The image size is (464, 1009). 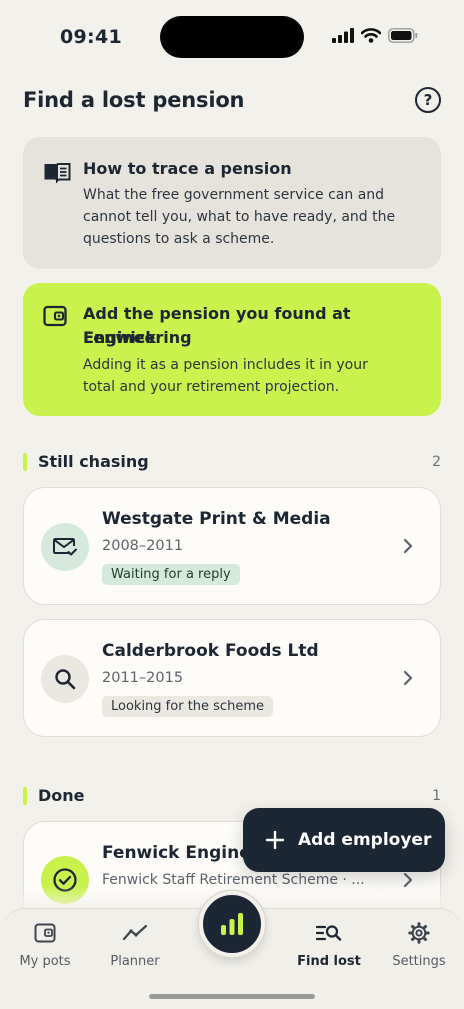 I want to click on mail-check-icon, so click(x=65, y=547).